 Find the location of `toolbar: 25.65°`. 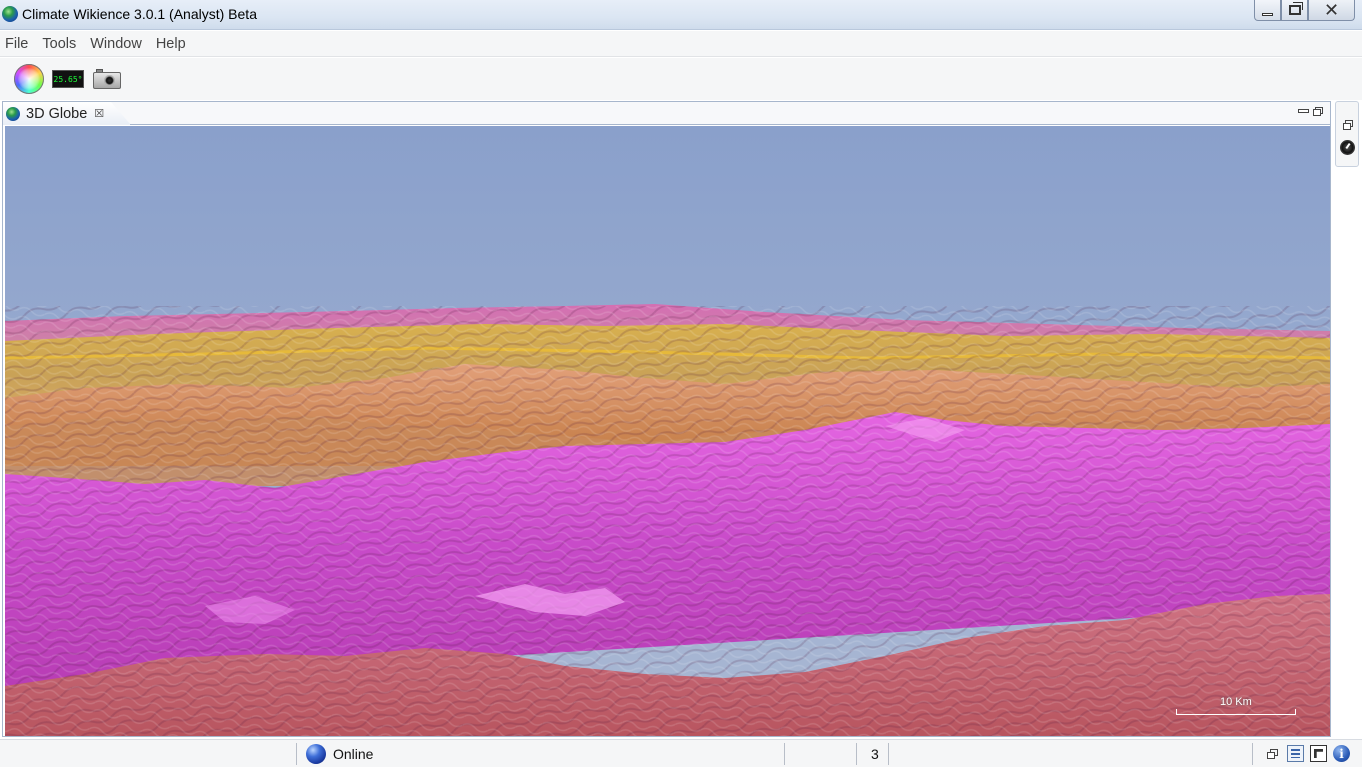

toolbar: 25.65° is located at coordinates (681, 79).